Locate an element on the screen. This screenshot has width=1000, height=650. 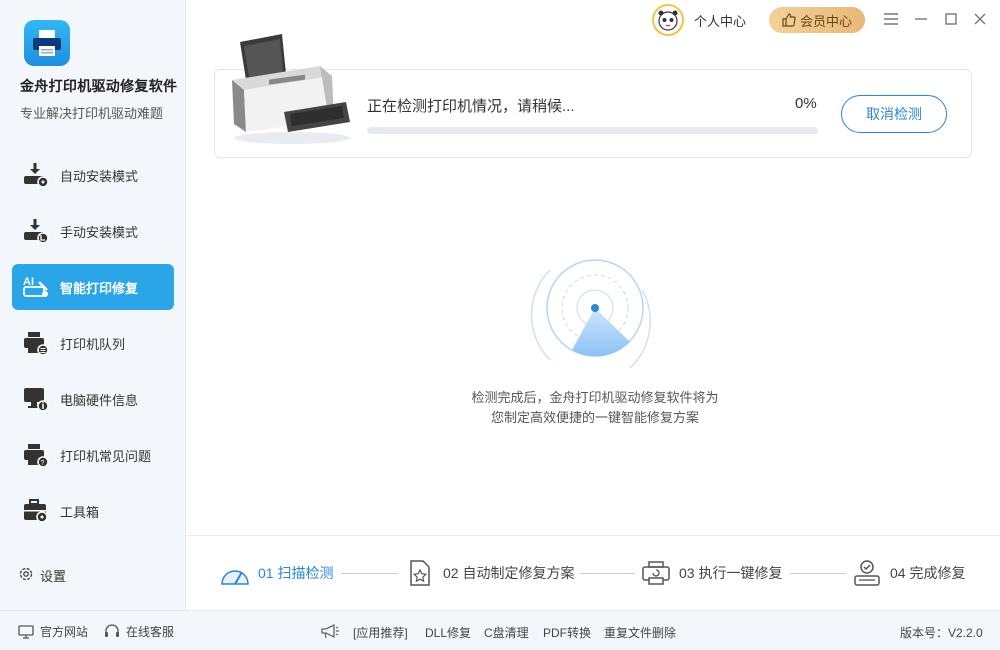
maximize-icon is located at coordinates (951, 19).